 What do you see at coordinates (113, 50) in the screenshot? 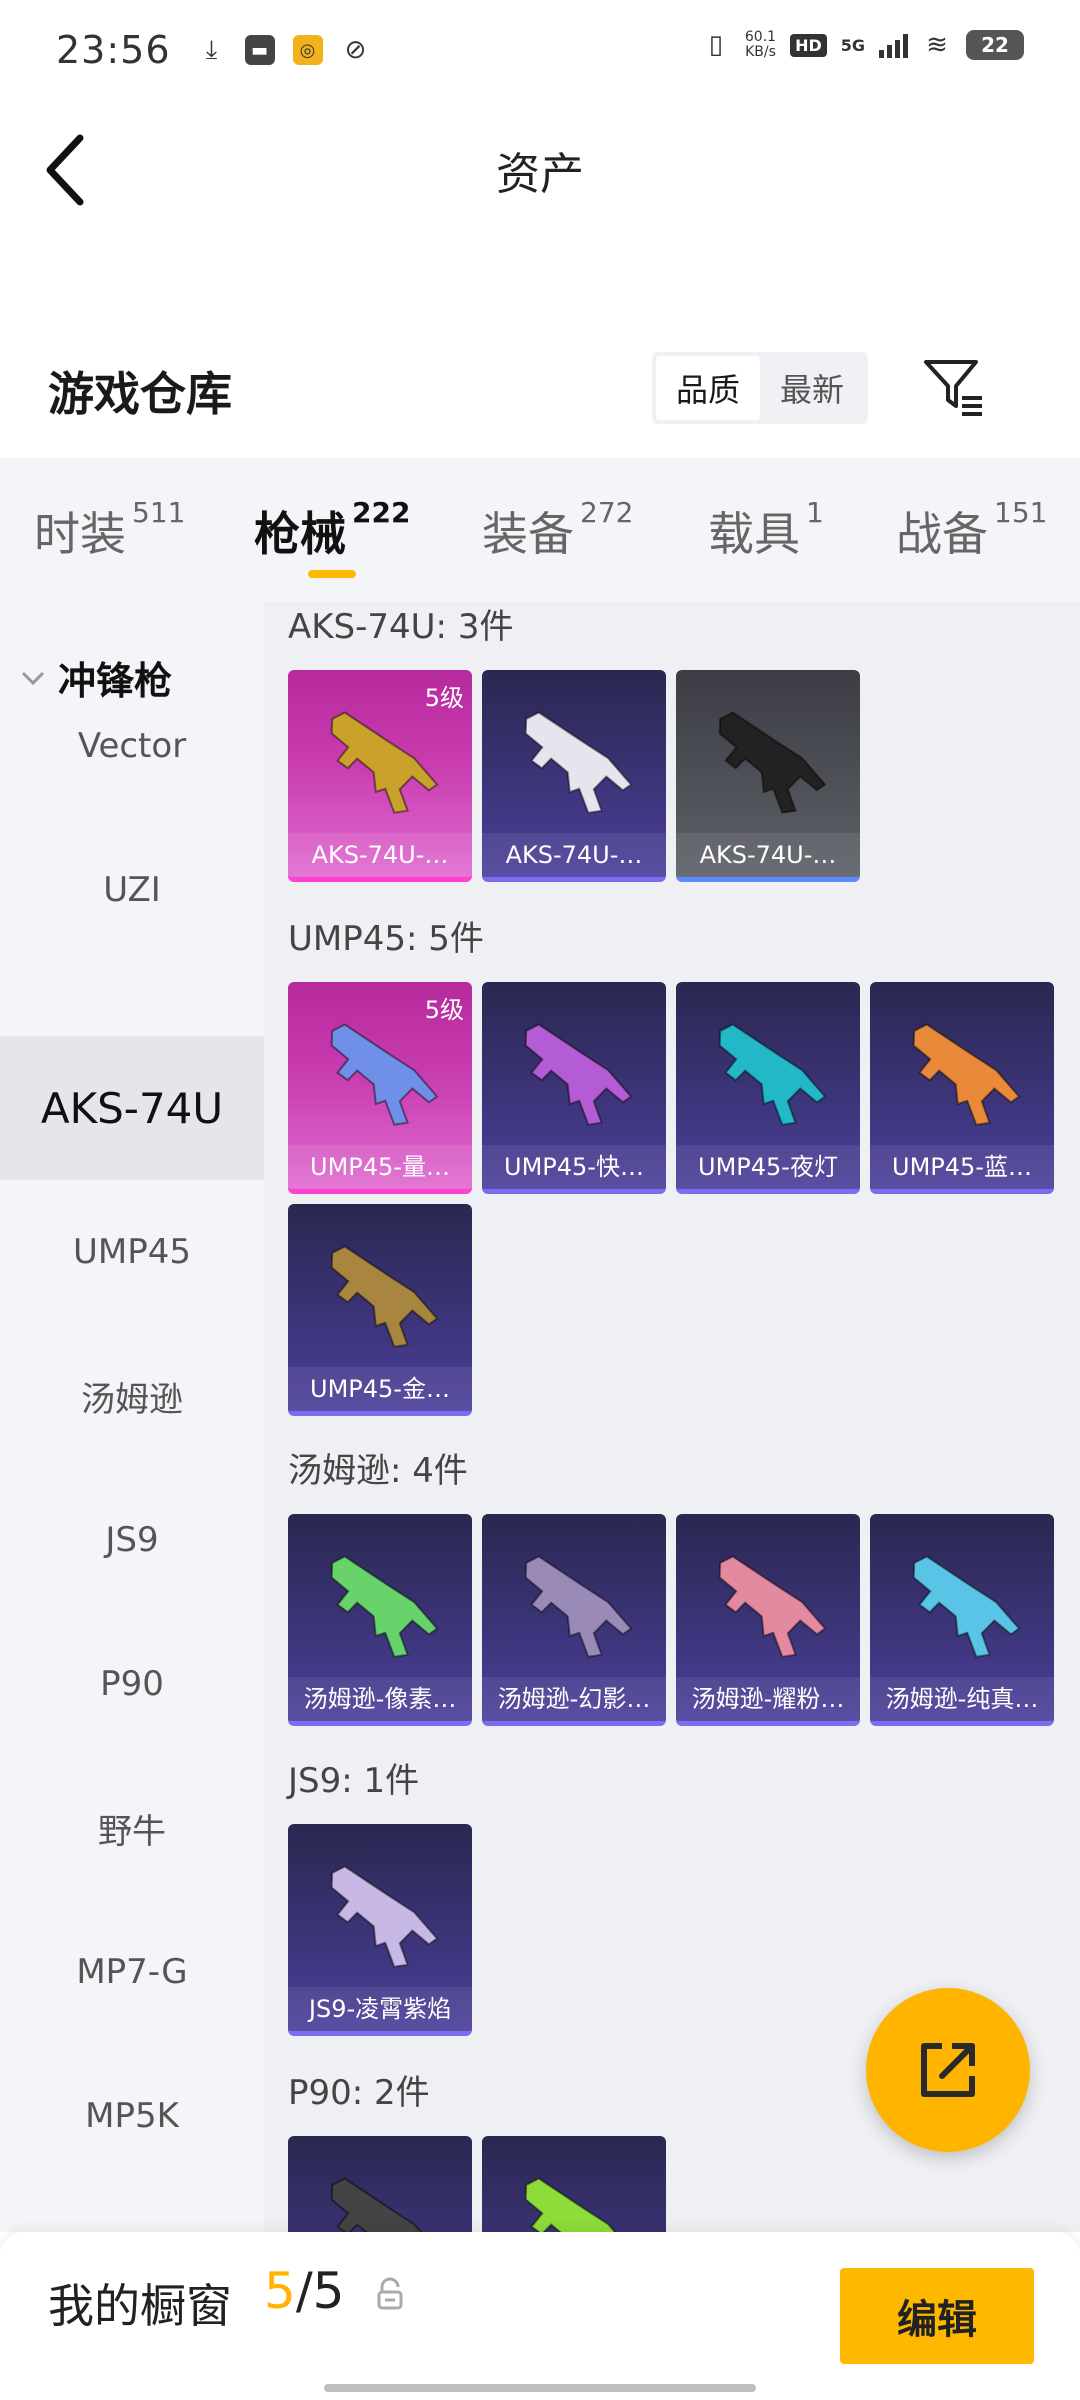
I see `status-time: 23:56` at bounding box center [113, 50].